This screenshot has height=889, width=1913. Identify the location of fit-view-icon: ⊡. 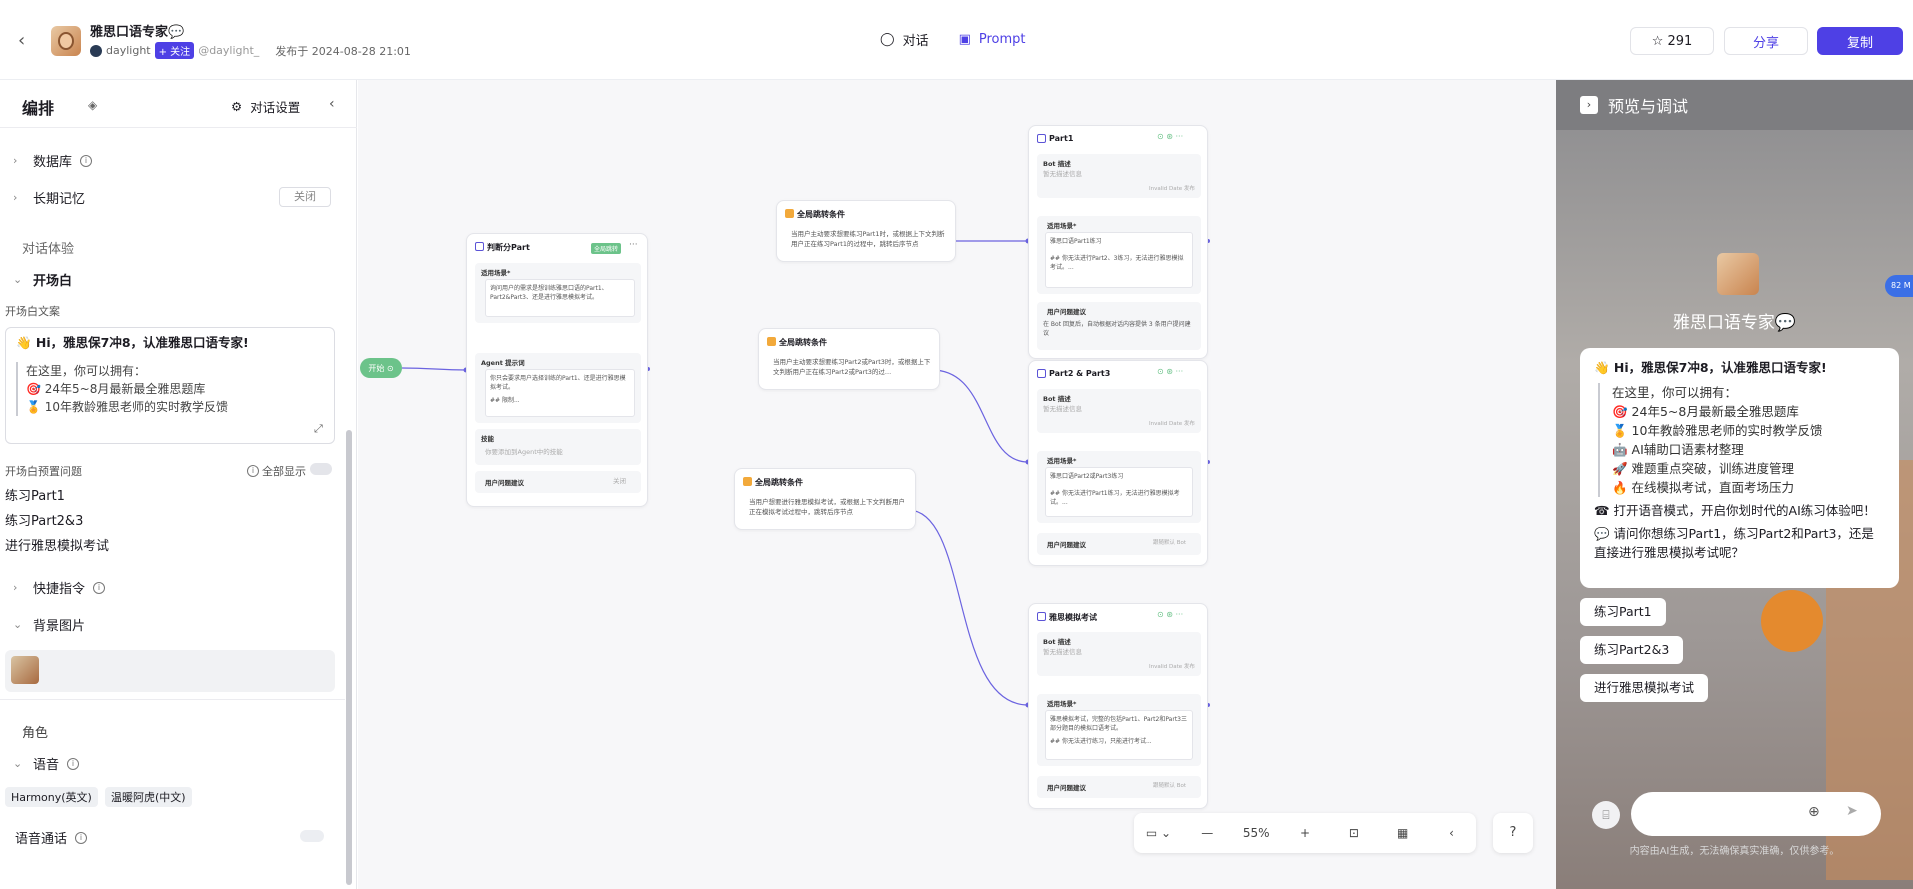
(1353, 833).